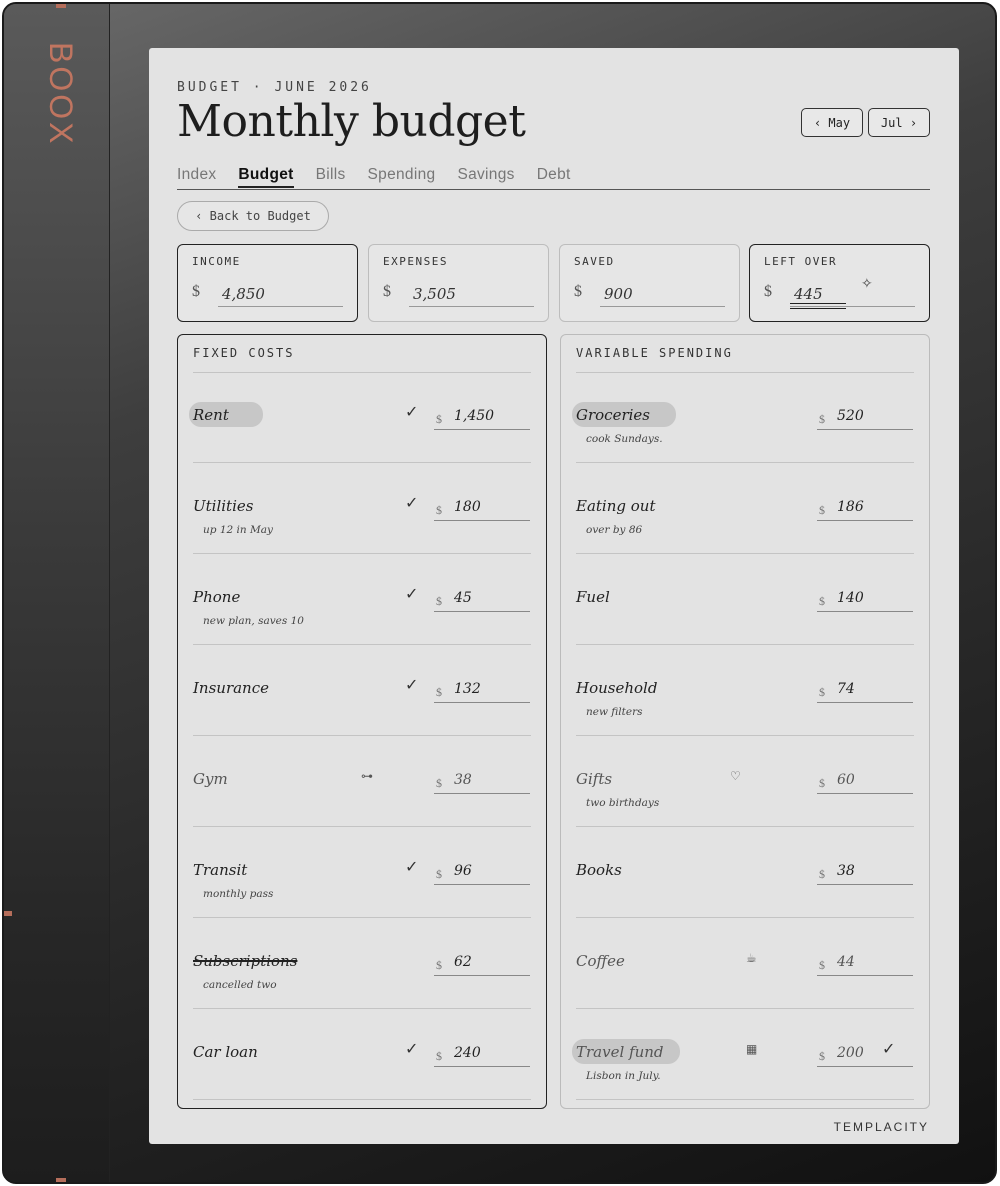  Describe the element at coordinates (745, 599) in the screenshot. I see `budget-row: Fuel $140` at that location.